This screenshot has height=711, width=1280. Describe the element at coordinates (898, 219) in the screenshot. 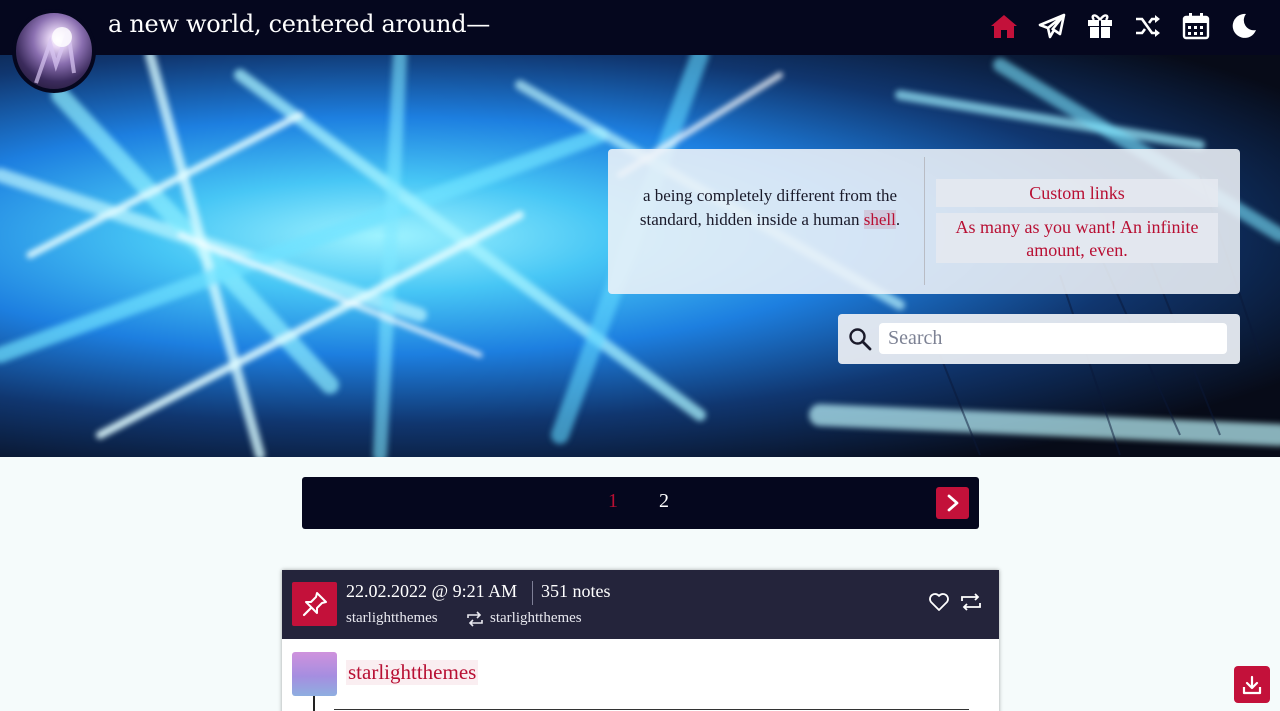

I see `description-end: .` at that location.